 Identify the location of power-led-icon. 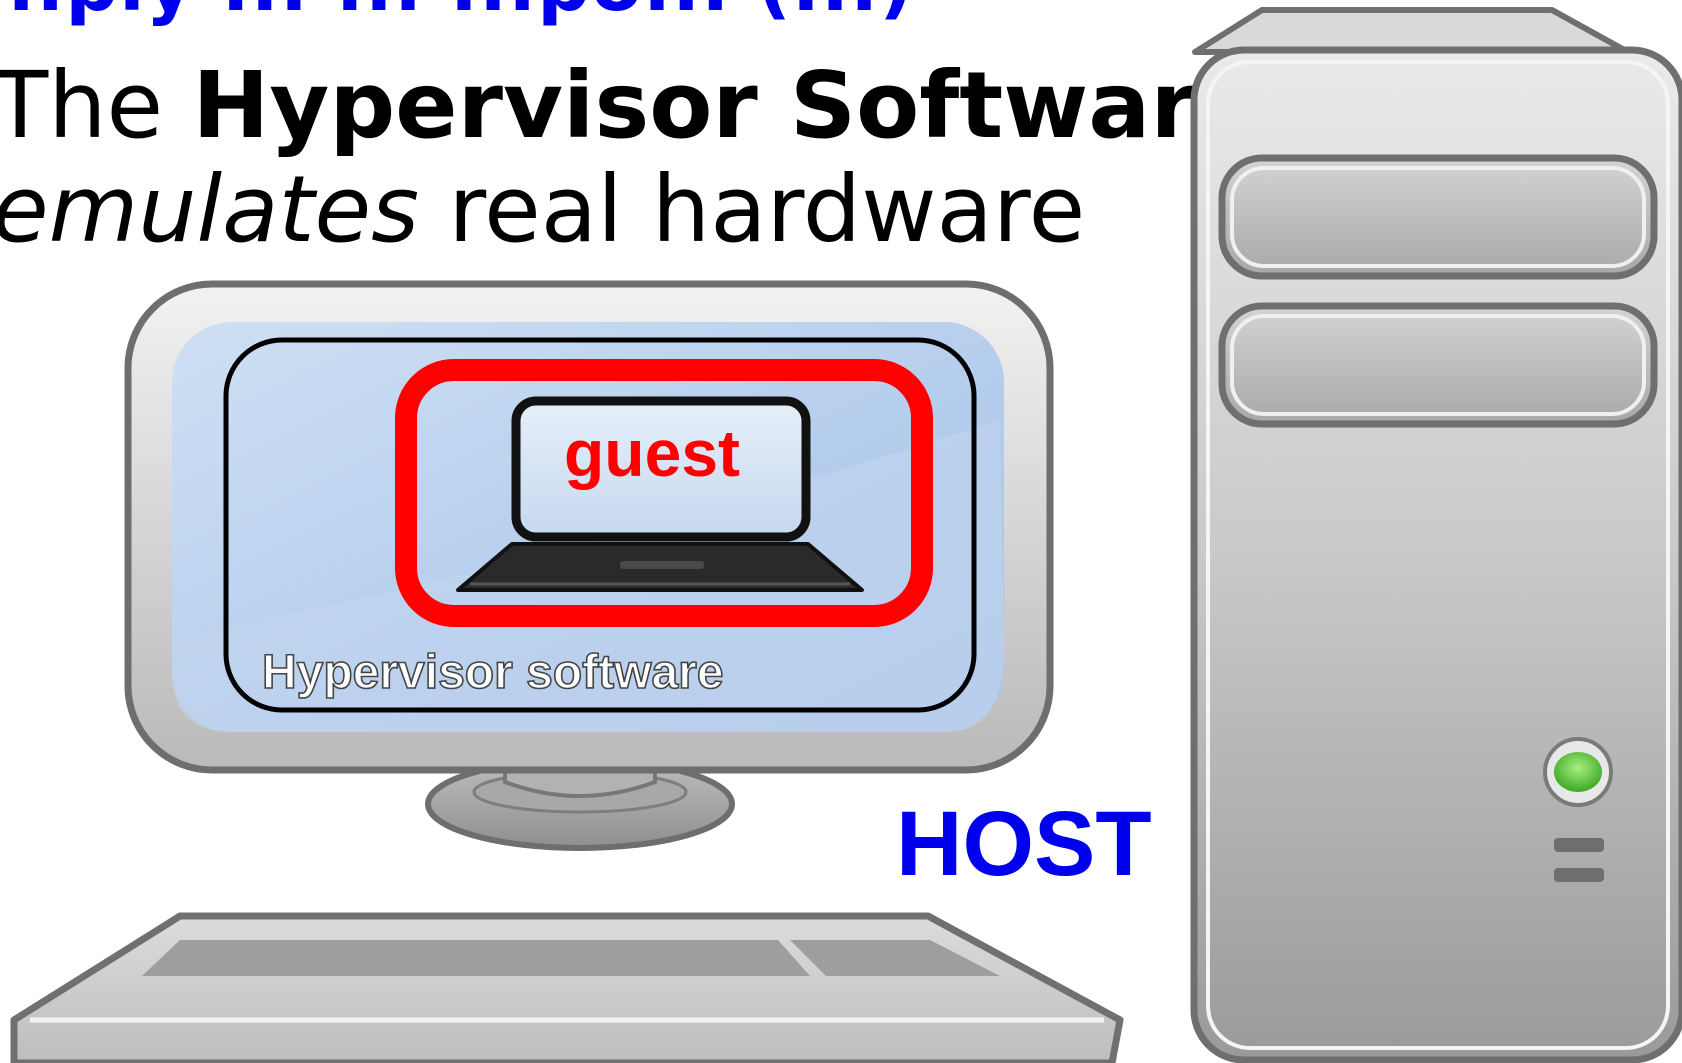
(1578, 772).